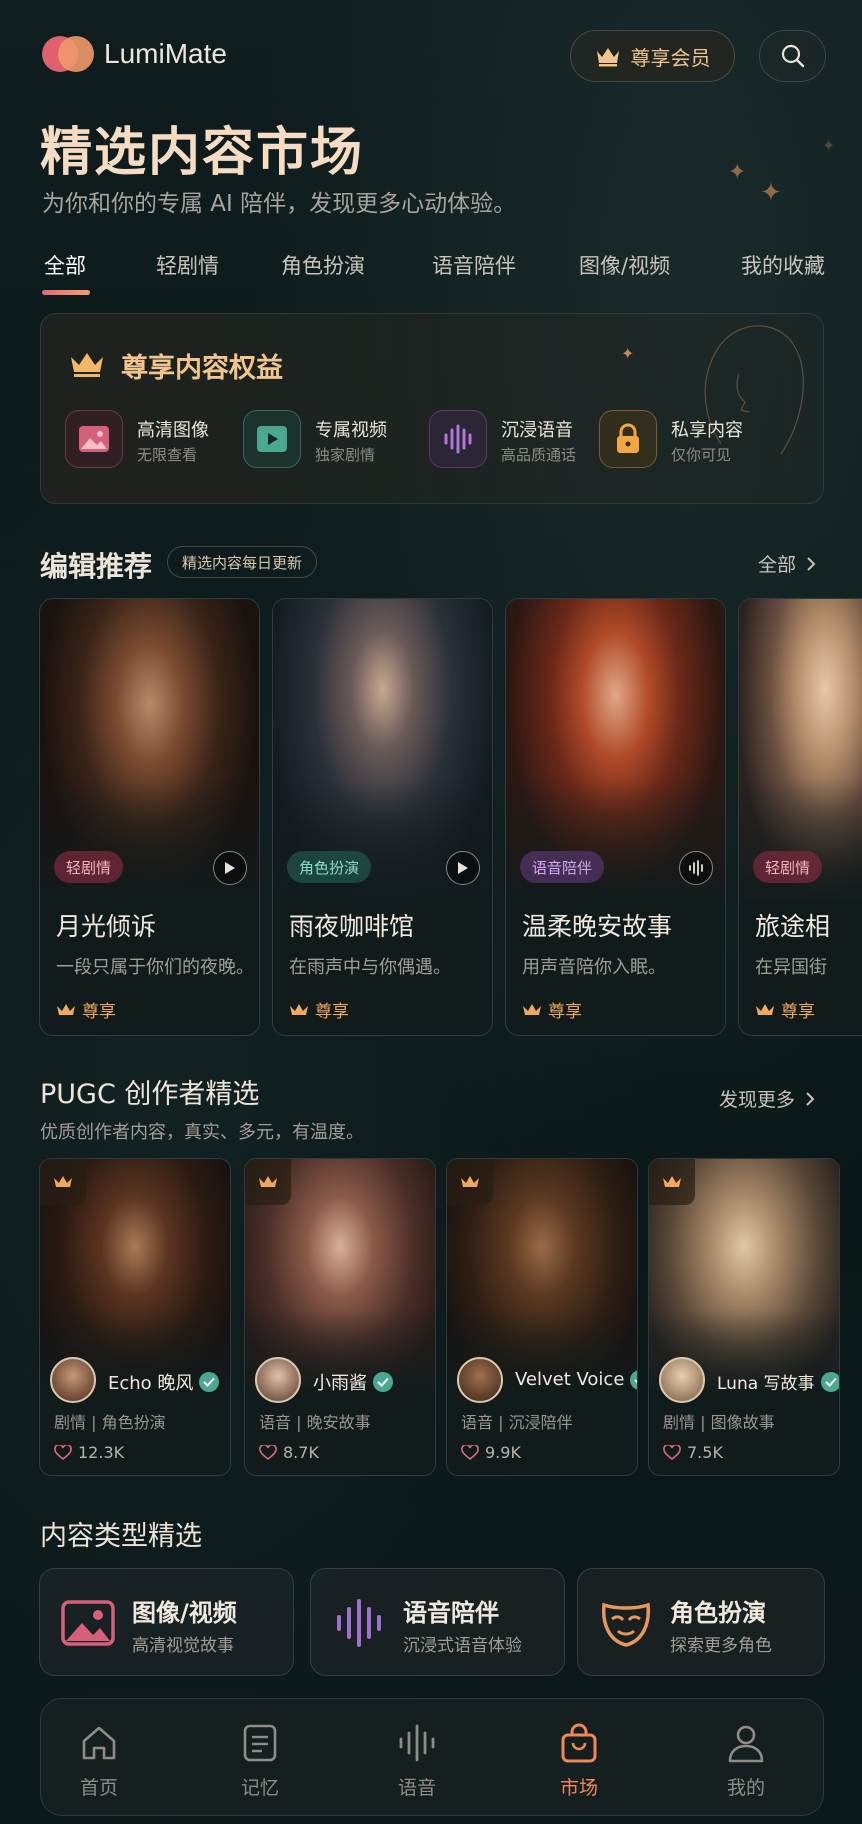 The height and width of the screenshot is (1824, 862). I want to click on nav-profile: 我的, so click(746, 1760).